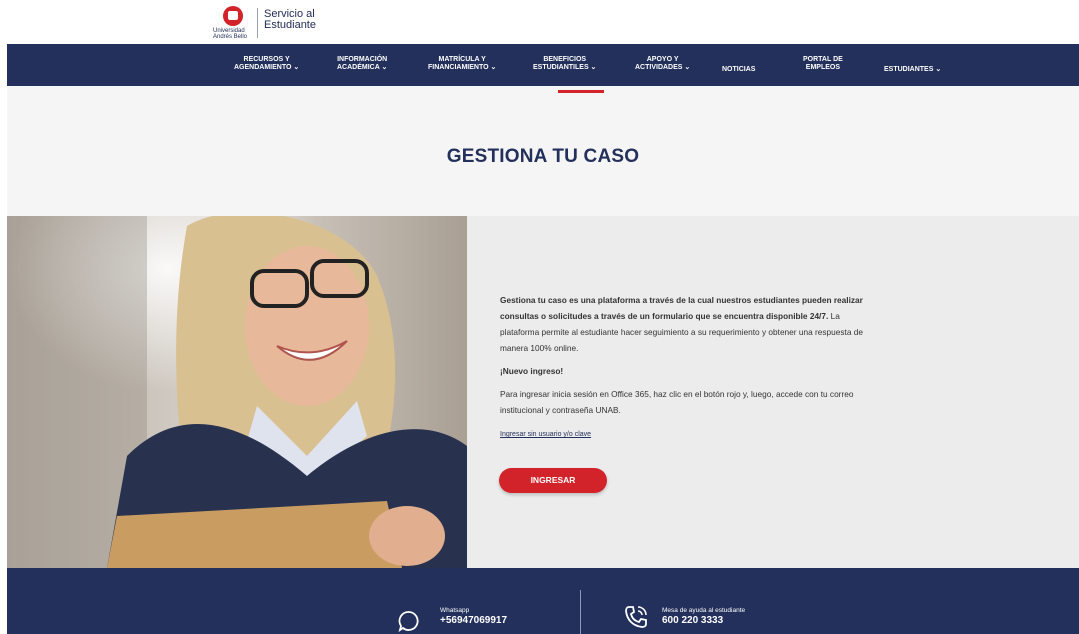 The height and width of the screenshot is (634, 1079). What do you see at coordinates (455, 610) in the screenshot?
I see `whatsapp-label: Whatsapp` at bounding box center [455, 610].